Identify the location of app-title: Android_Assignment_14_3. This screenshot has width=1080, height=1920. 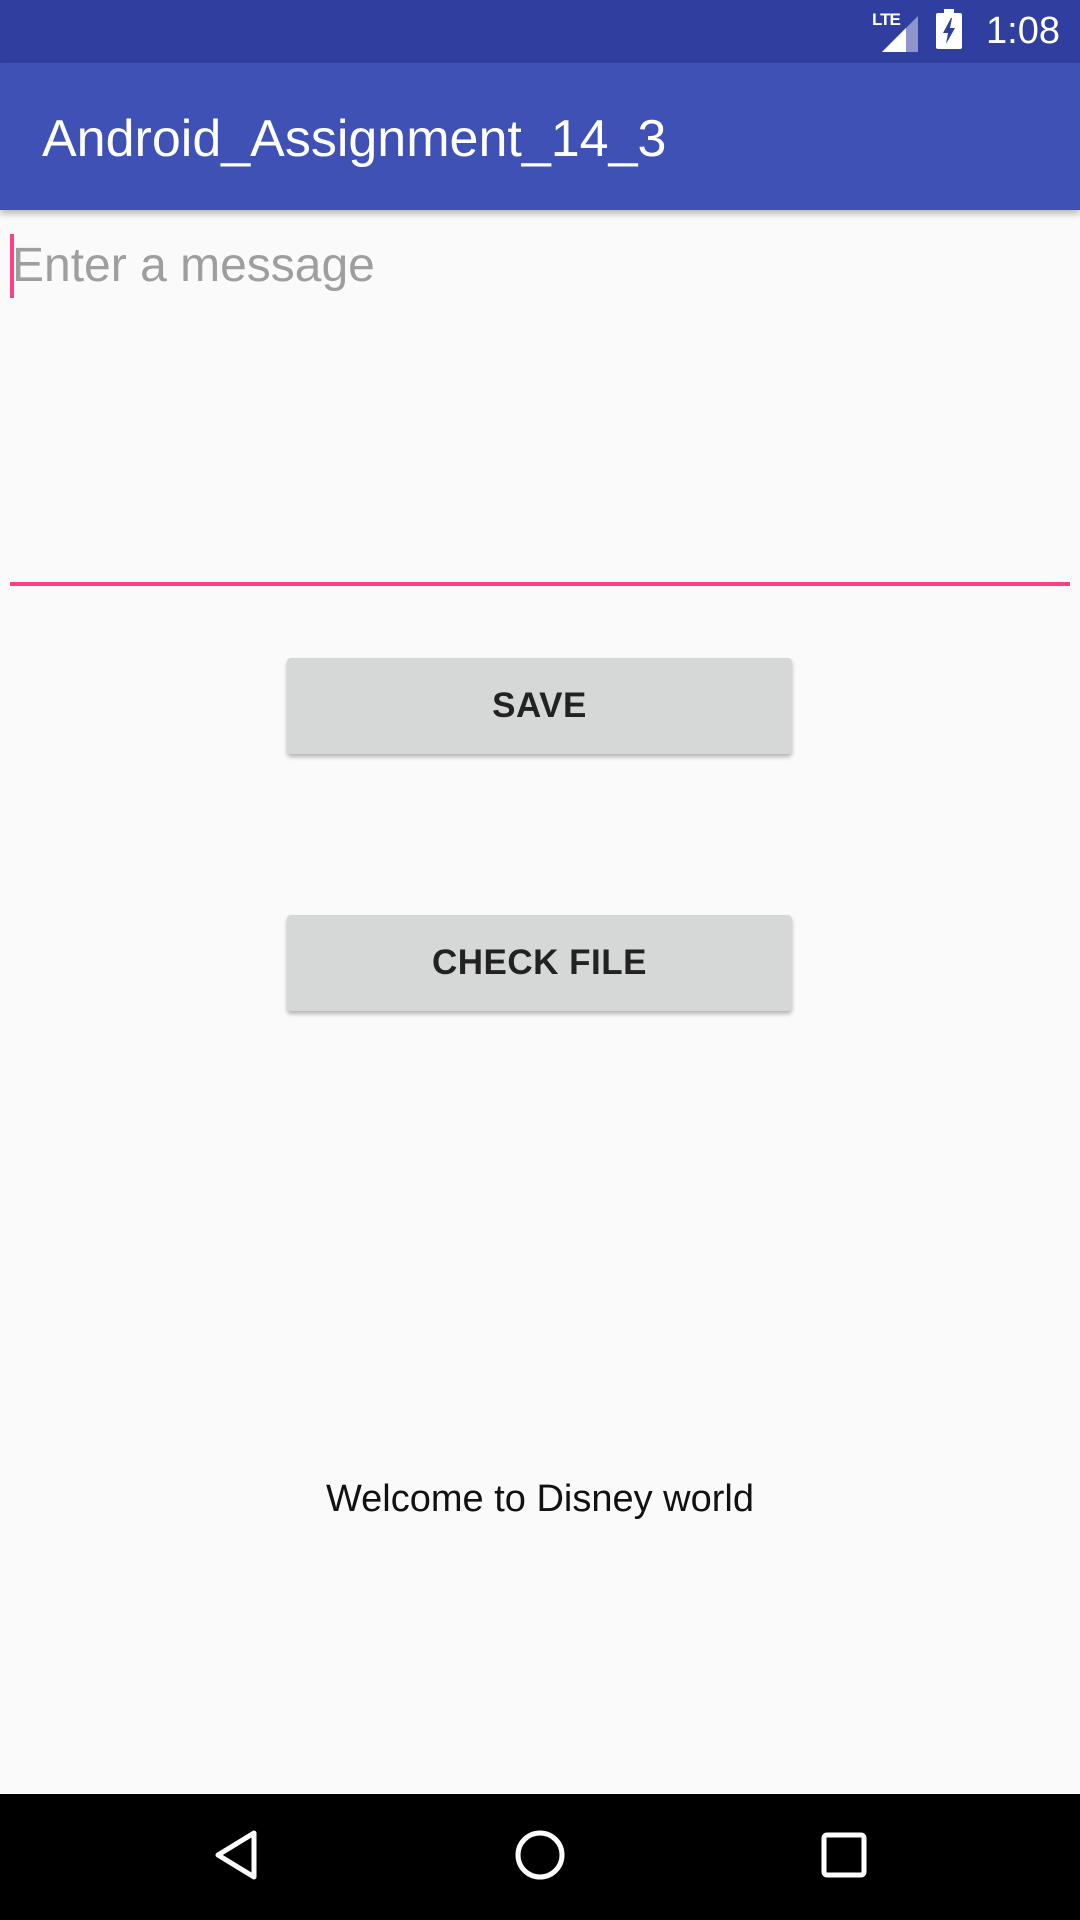
(354, 139).